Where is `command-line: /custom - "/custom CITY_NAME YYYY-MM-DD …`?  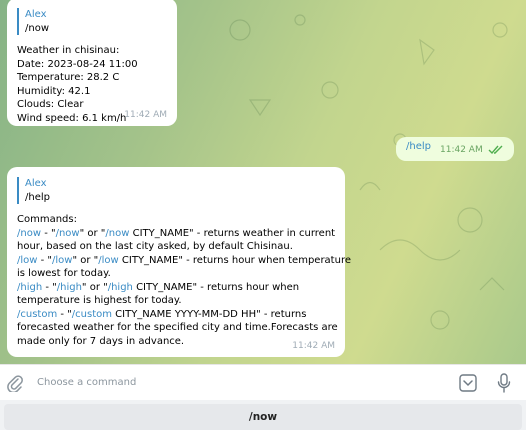 command-line: /custom - "/custom CITY_NAME YYYY-MM-DD … is located at coordinates (176, 315).